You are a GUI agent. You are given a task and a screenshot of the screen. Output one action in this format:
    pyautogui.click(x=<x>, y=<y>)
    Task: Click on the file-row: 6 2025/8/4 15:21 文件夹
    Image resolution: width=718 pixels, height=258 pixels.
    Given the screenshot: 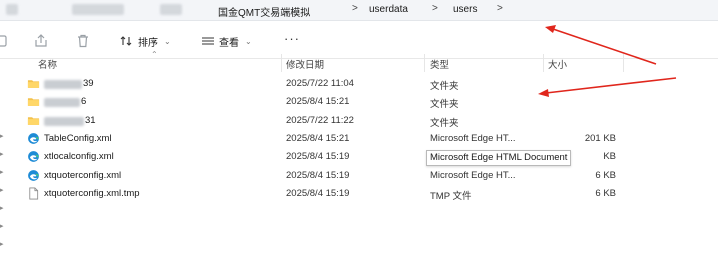 What is the action you would take?
    pyautogui.click(x=359, y=102)
    